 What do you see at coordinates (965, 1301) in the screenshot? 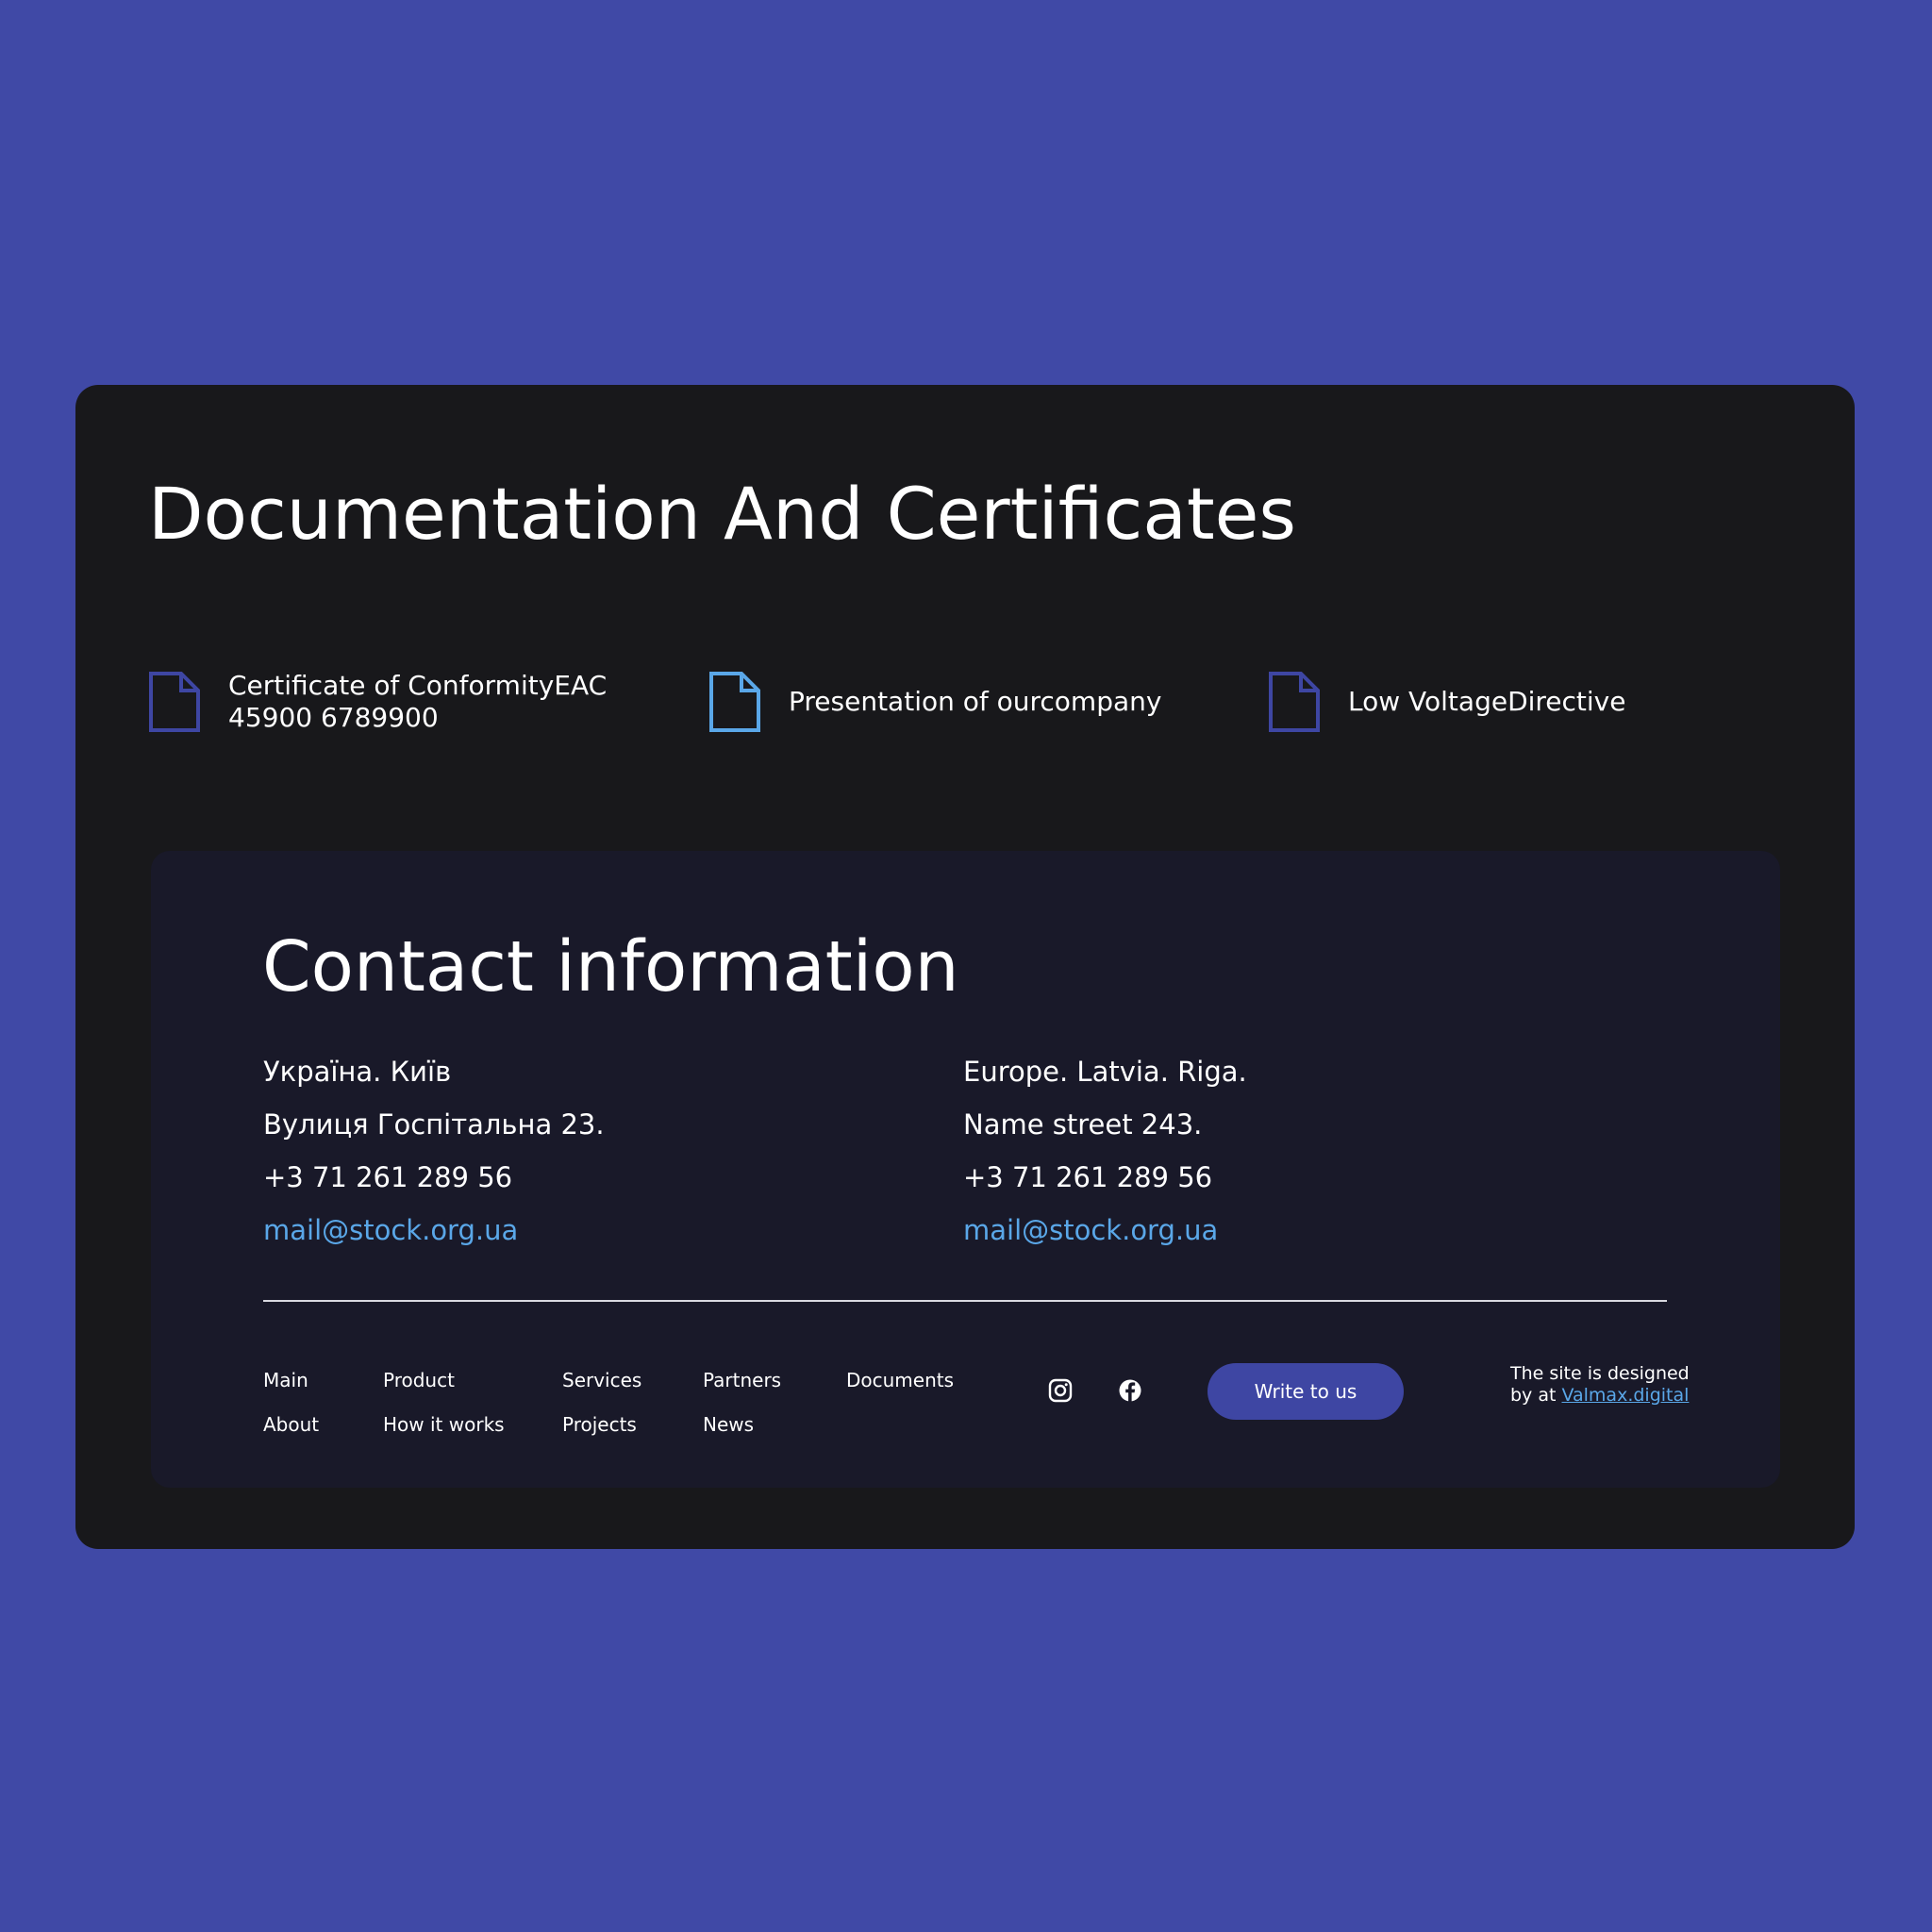
I see `divider` at bounding box center [965, 1301].